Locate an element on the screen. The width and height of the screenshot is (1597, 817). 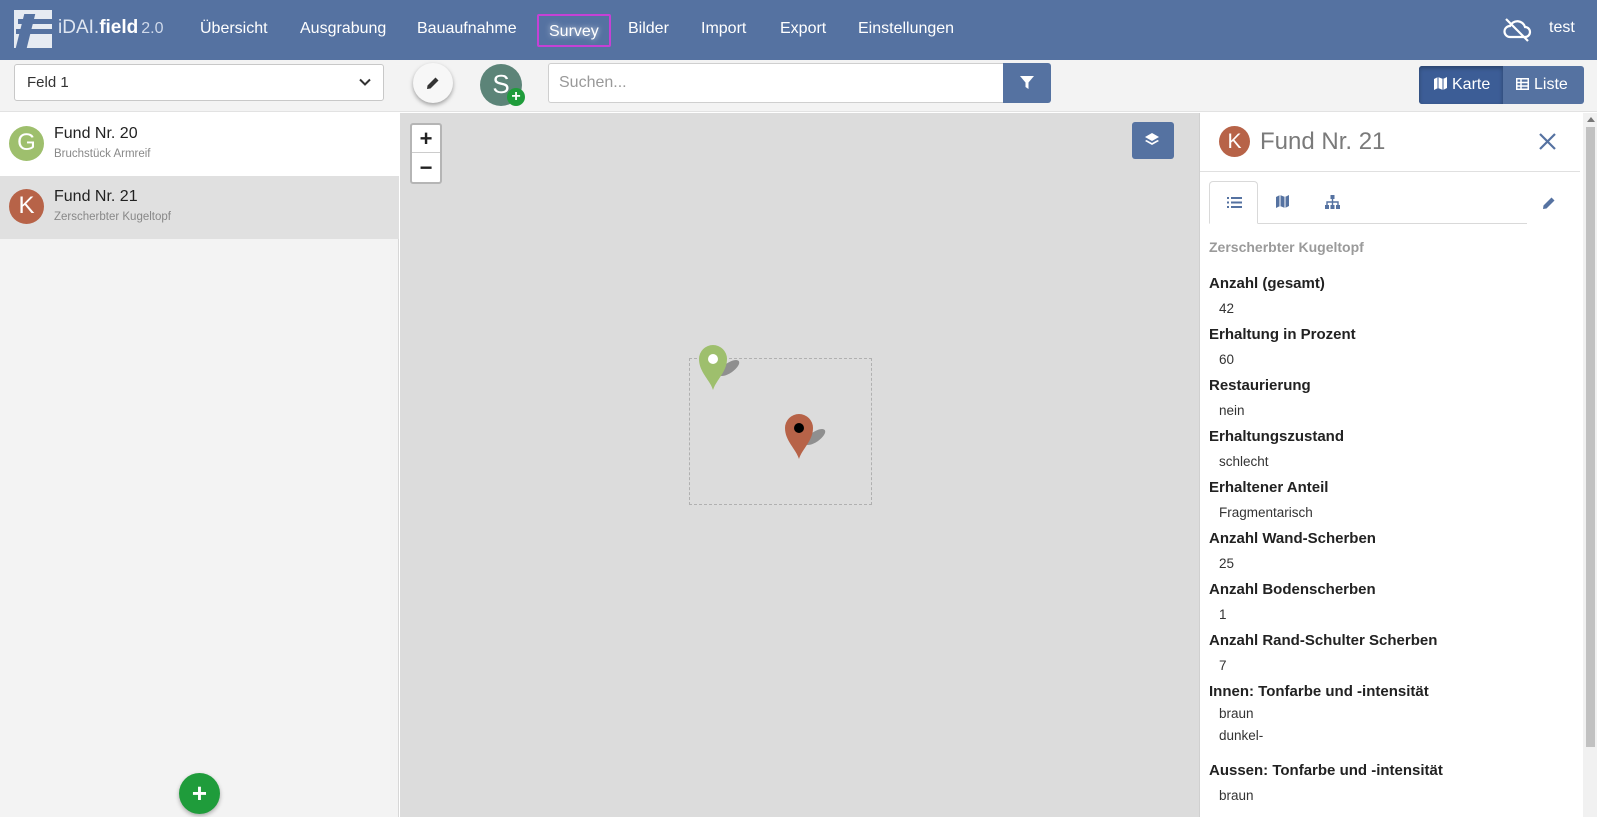
field-label: Anzahl Wand-Scherben is located at coordinates (1292, 538).